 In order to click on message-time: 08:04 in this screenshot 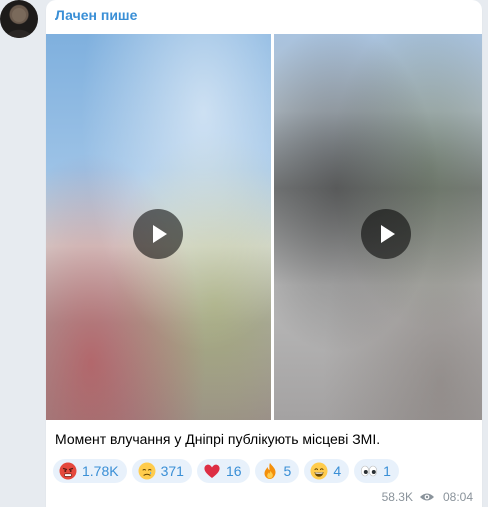, I will do `click(457, 497)`.